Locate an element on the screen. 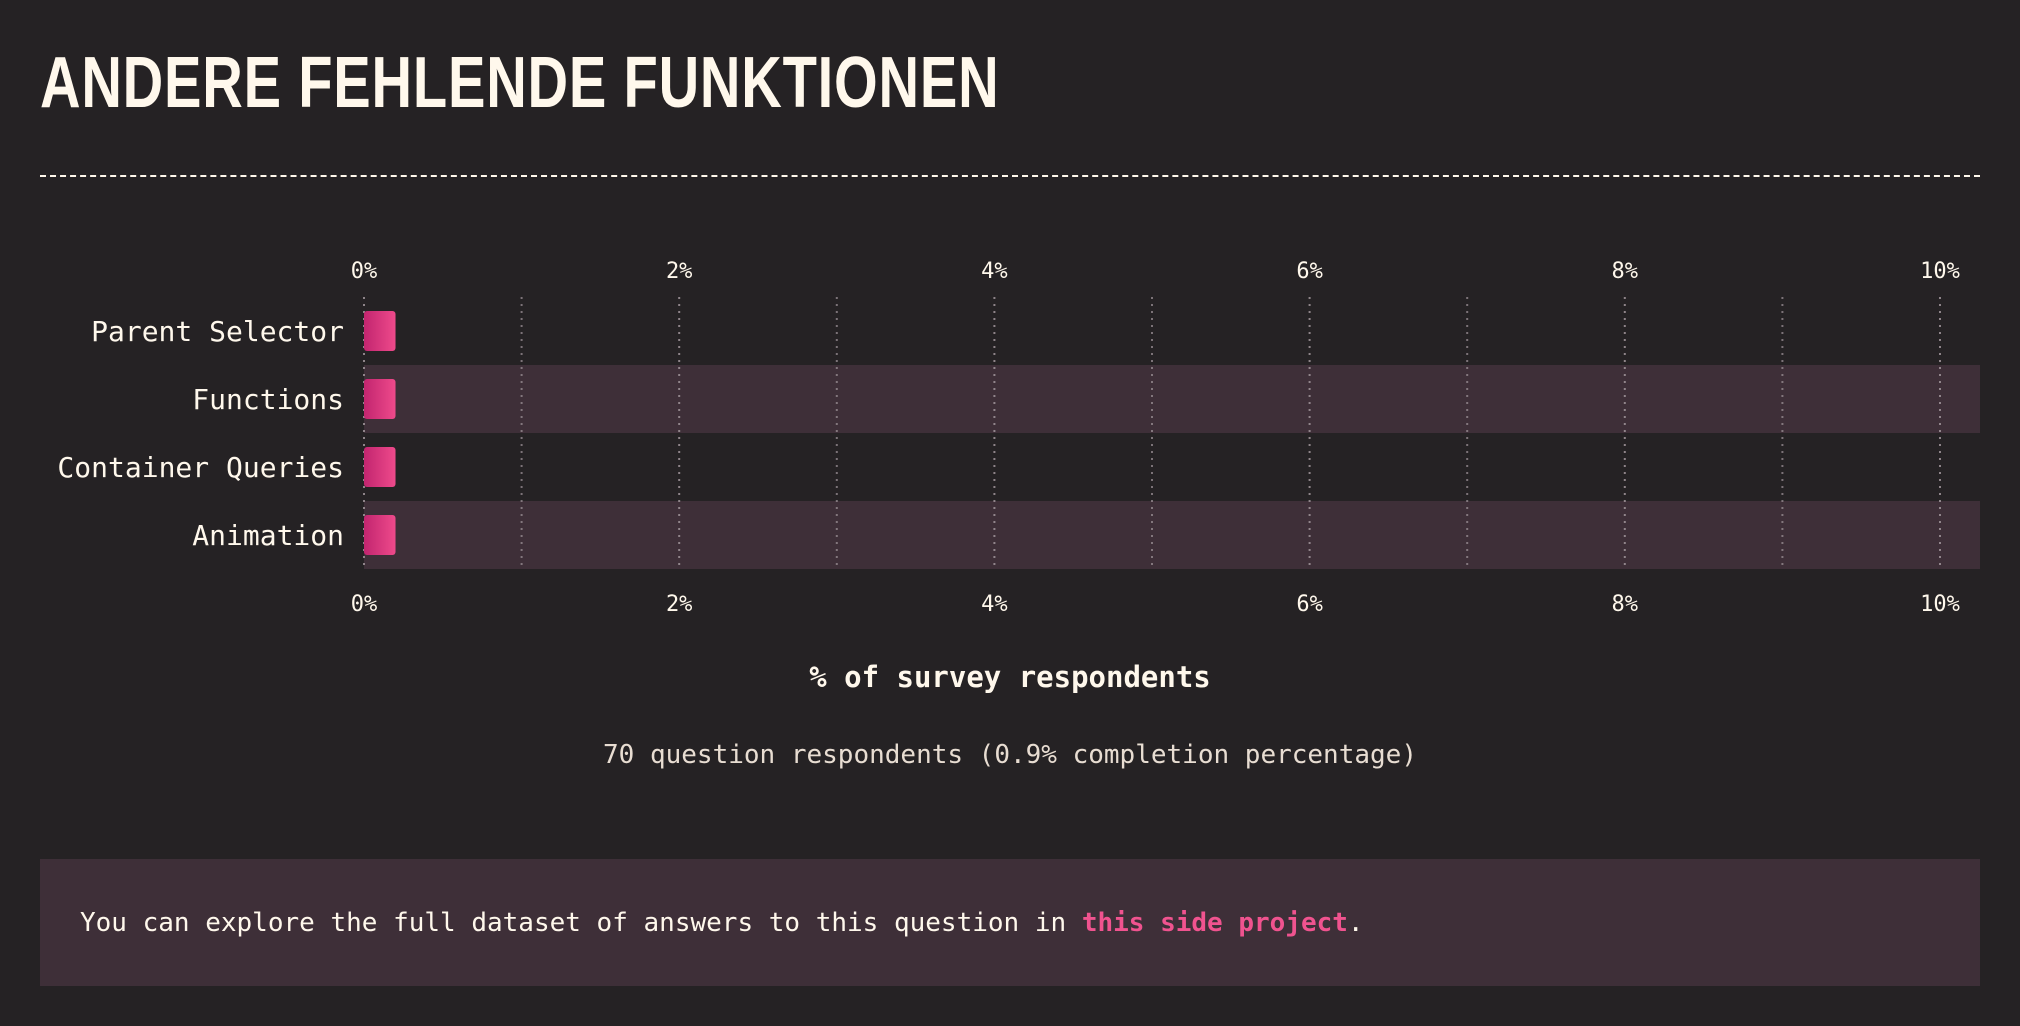 The image size is (2020, 1026). info-text-end: . is located at coordinates (1355, 922).